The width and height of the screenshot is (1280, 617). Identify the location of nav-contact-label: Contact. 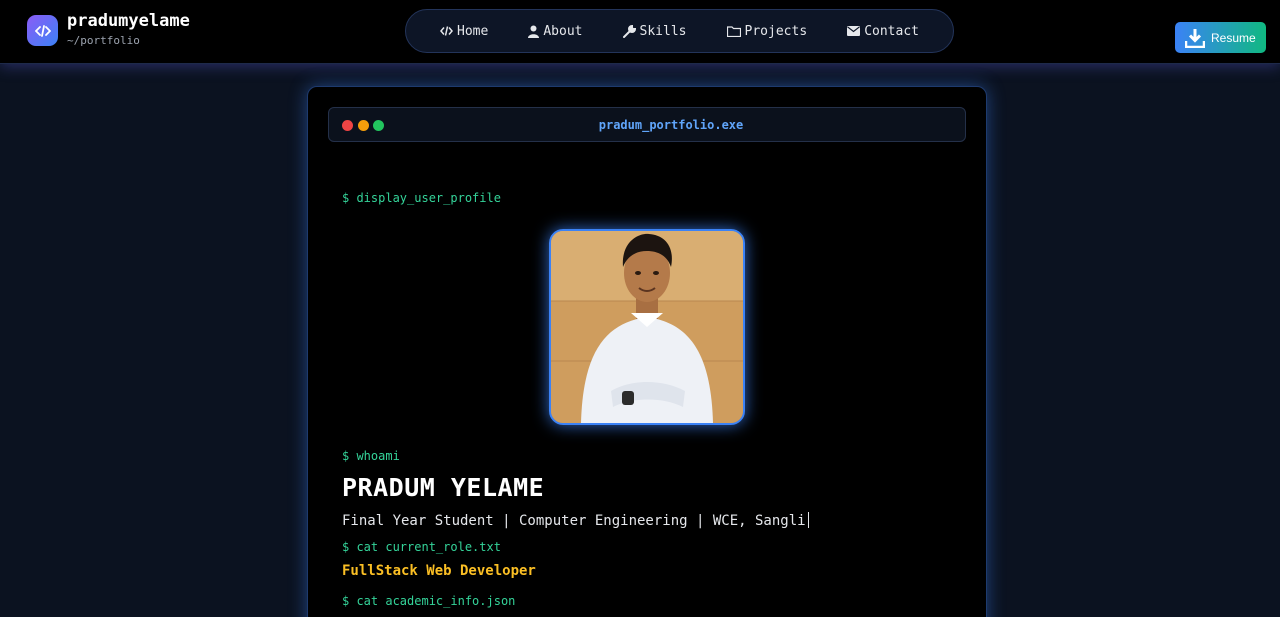
(891, 31).